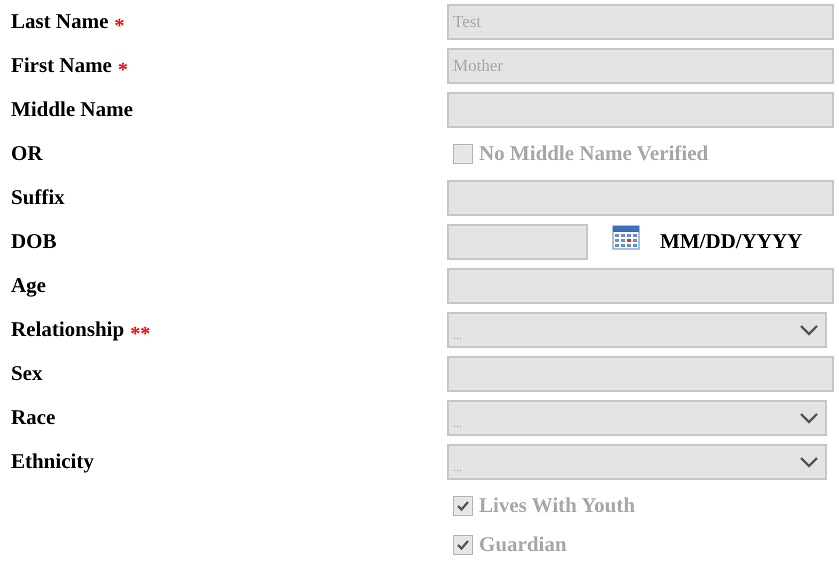  What do you see at coordinates (28, 286) in the screenshot?
I see `field-label: Age` at bounding box center [28, 286].